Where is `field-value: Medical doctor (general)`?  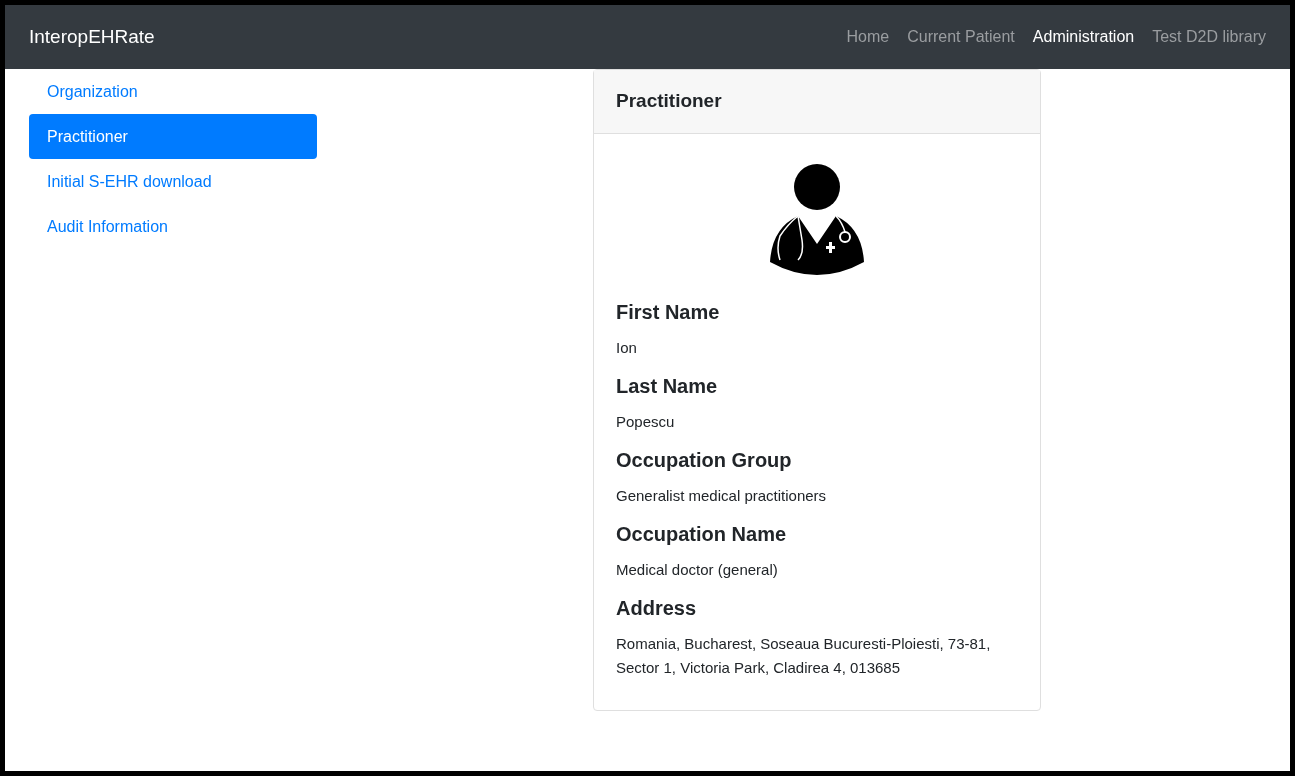
field-value: Medical doctor (general) is located at coordinates (697, 570).